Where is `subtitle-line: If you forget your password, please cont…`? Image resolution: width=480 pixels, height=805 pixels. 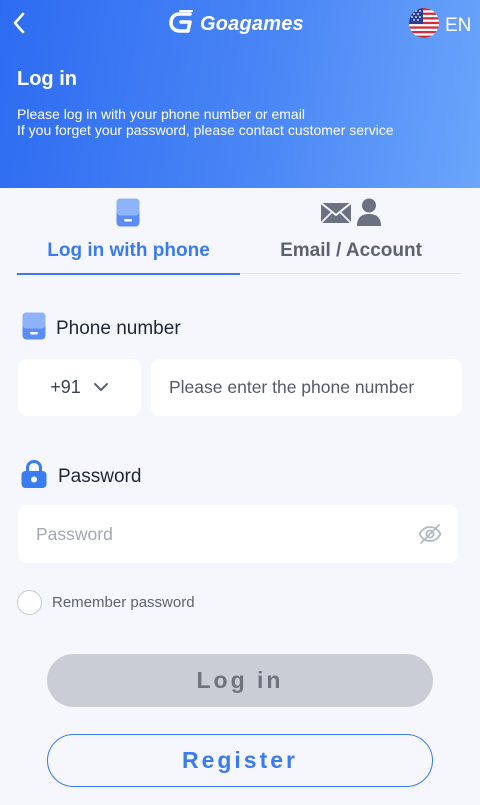
subtitle-line: If you forget your password, please cont… is located at coordinates (205, 130).